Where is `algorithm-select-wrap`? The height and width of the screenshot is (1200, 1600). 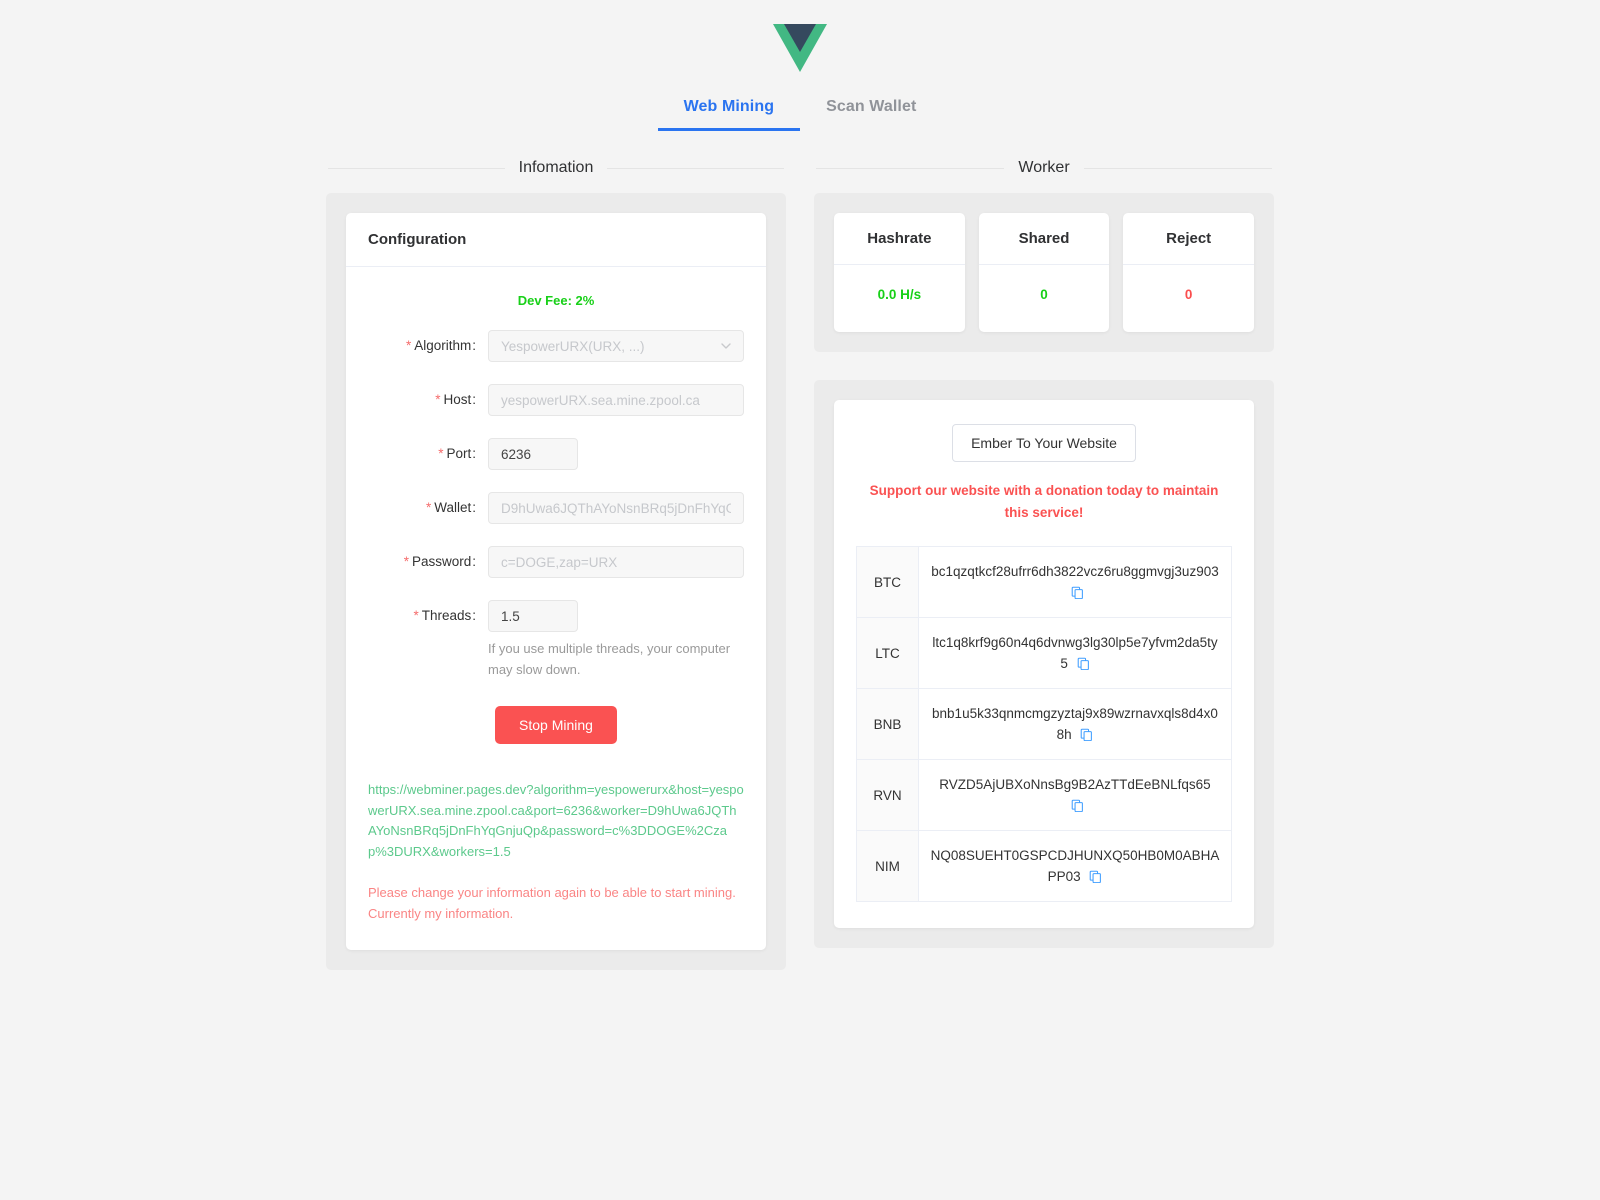
algorithm-select-wrap is located at coordinates (616, 346).